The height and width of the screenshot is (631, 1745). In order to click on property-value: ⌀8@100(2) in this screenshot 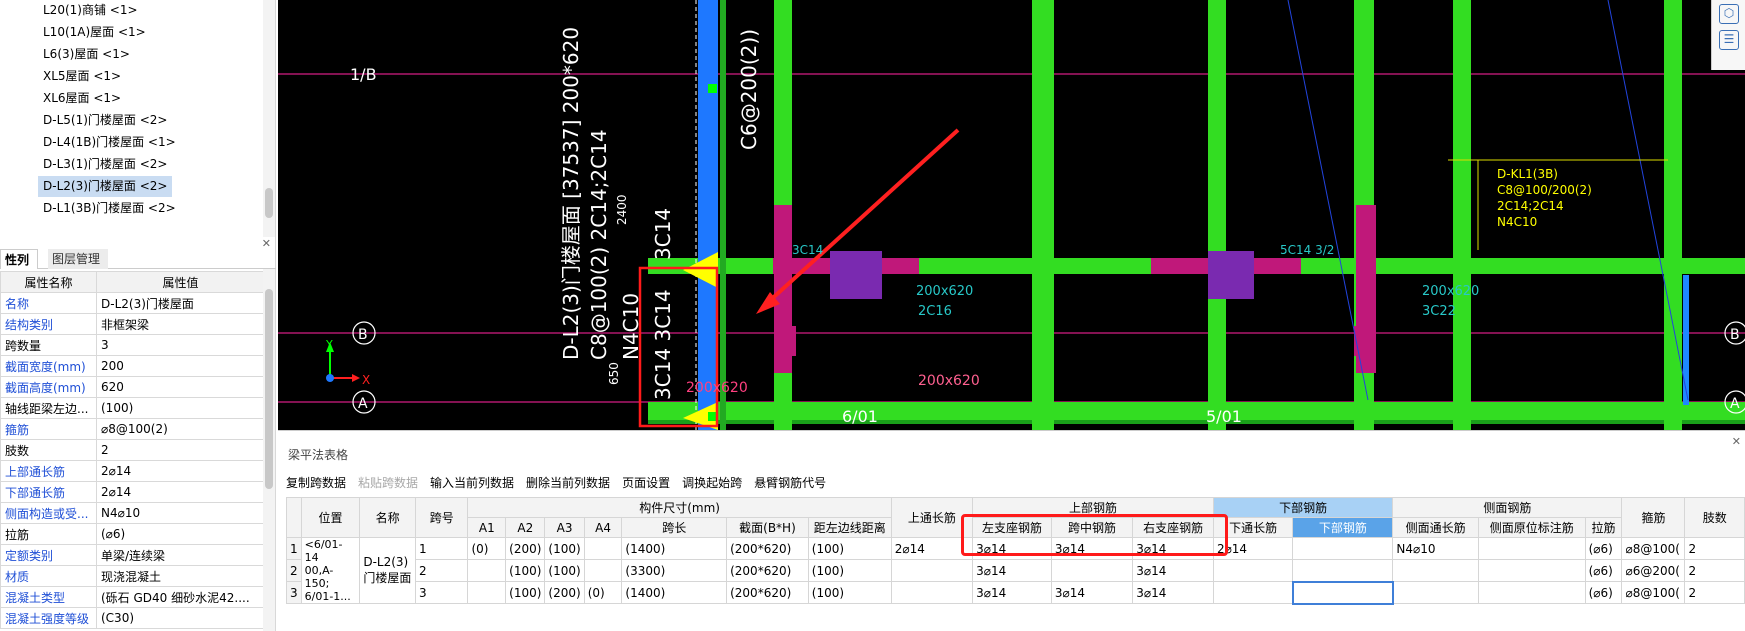, I will do `click(180, 429)`.